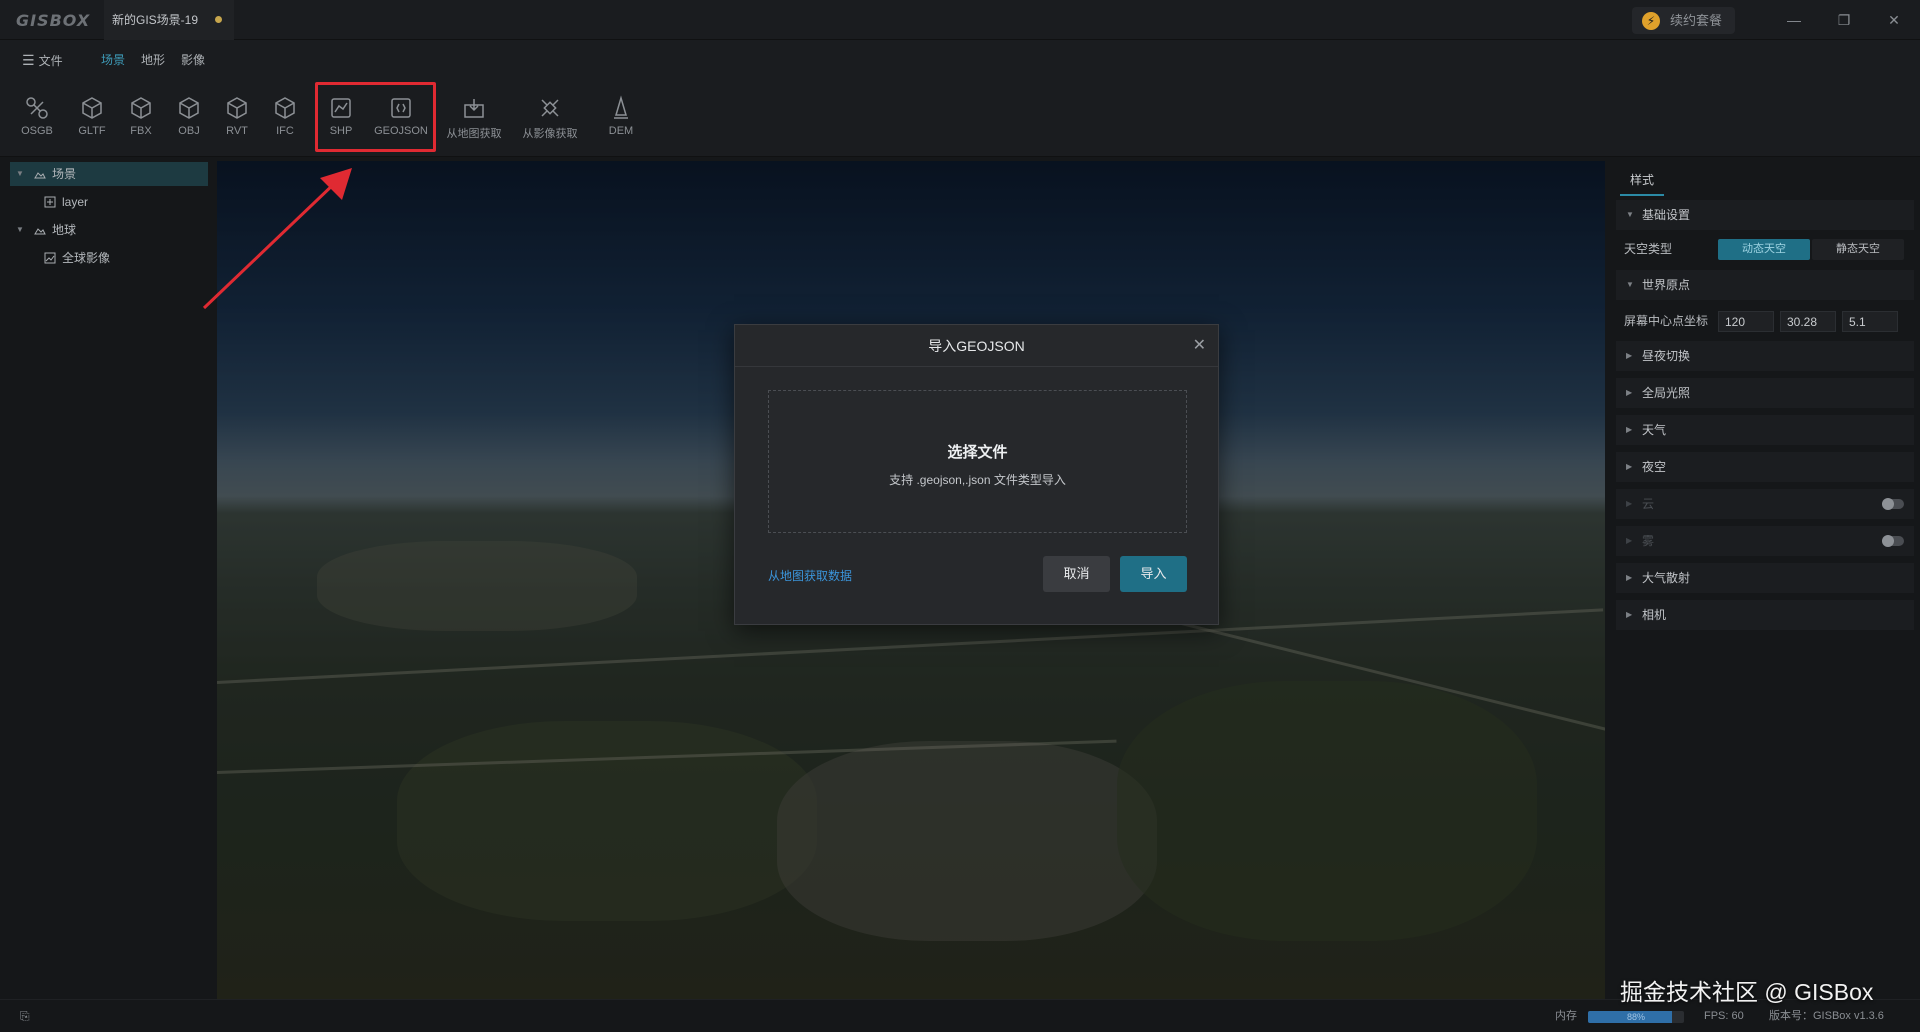 The width and height of the screenshot is (1920, 1032). I want to click on tool-osgb: OSGB, so click(37, 119).